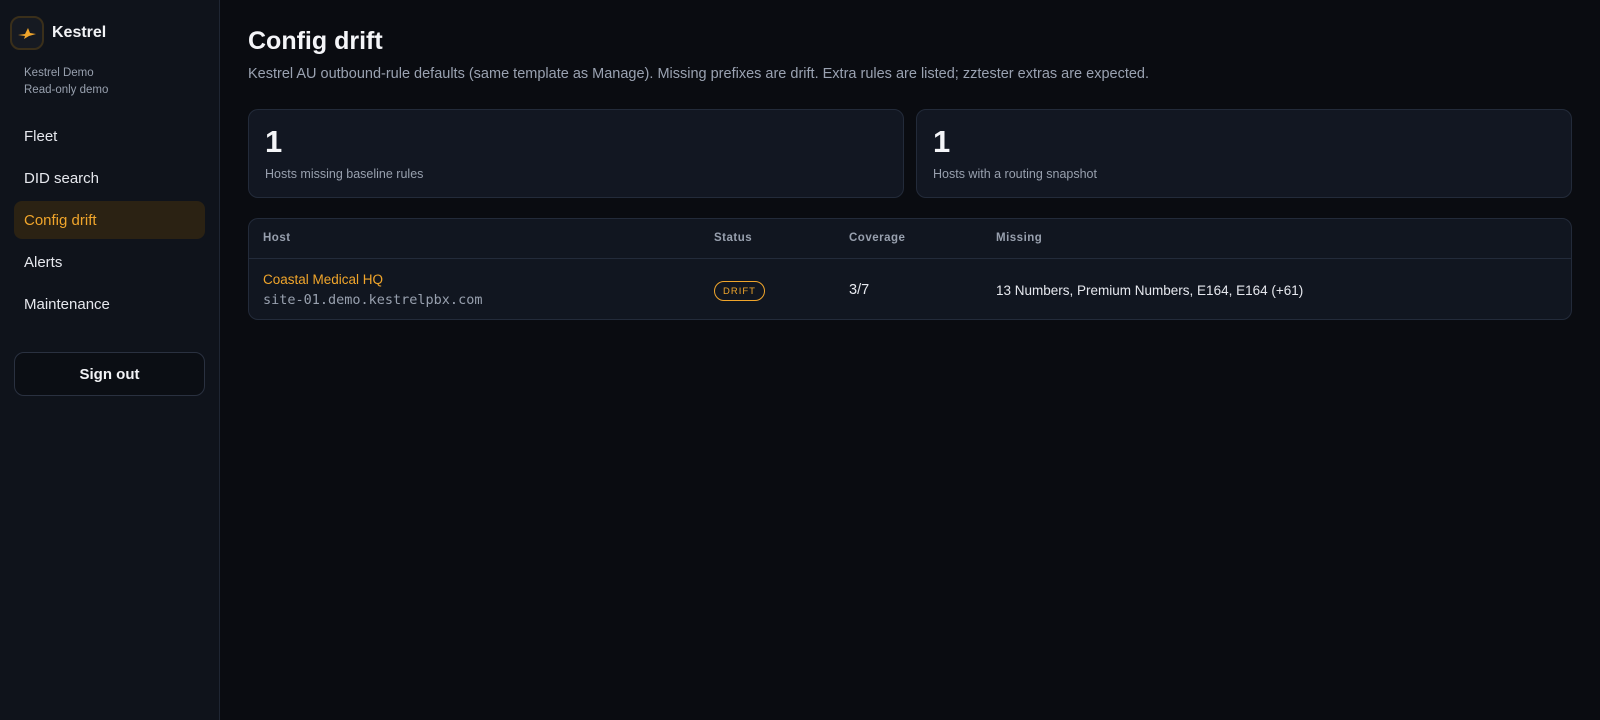  What do you see at coordinates (1244, 153) in the screenshot?
I see `stat-card-routing-snapshot: 1 Hosts with a routing snapshot` at bounding box center [1244, 153].